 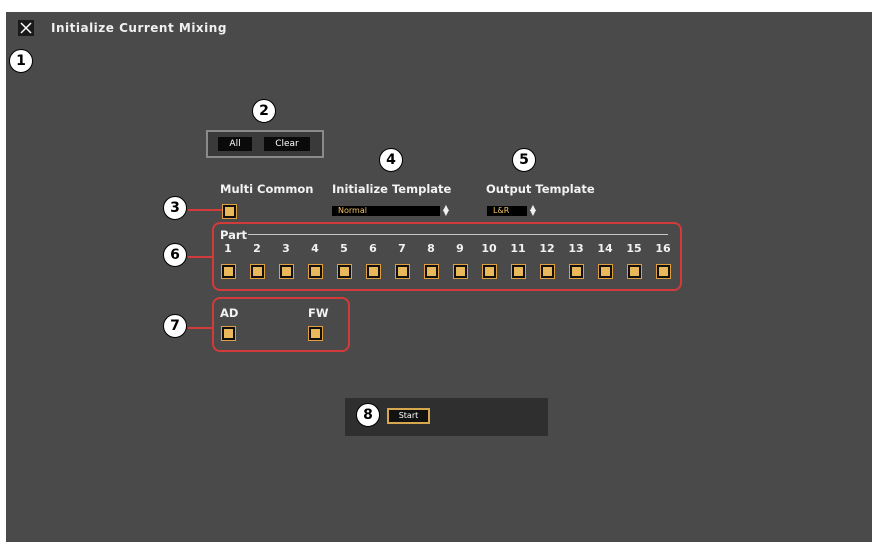 What do you see at coordinates (229, 211) in the screenshot?
I see `multi-common-checkbox` at bounding box center [229, 211].